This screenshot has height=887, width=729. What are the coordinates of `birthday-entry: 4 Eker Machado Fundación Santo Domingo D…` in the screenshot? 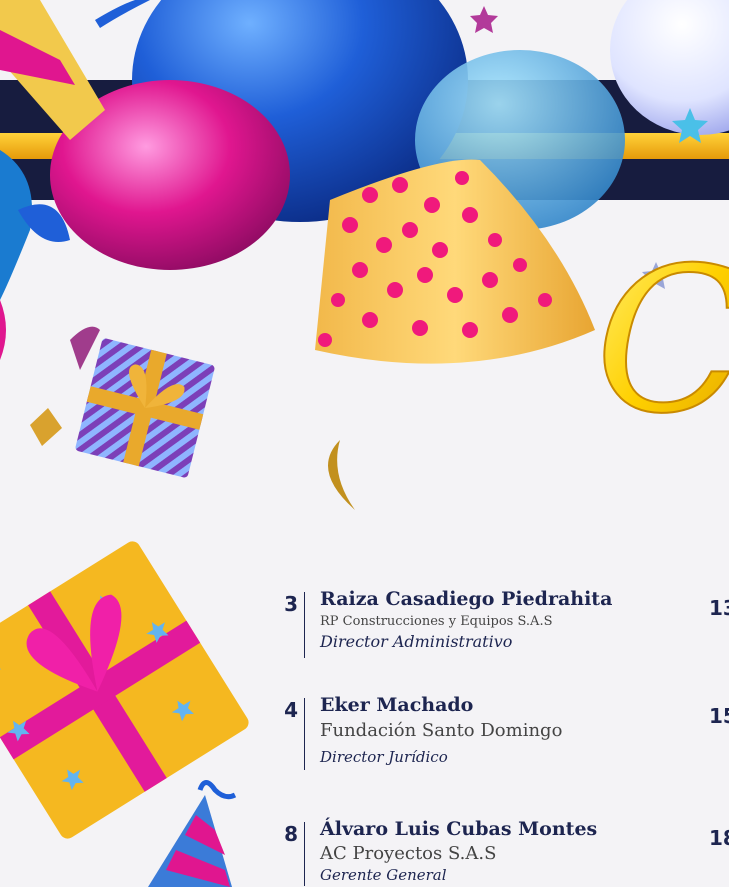 It's located at (472, 734).